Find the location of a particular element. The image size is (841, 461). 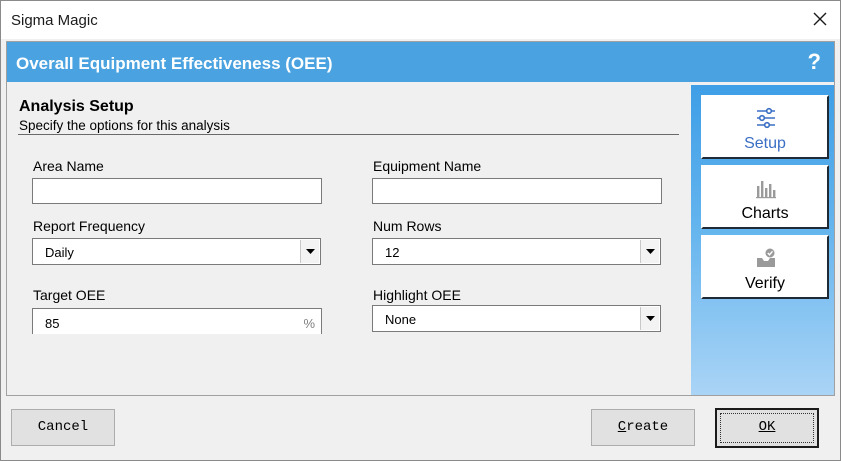

sidebar-item-label: Setup is located at coordinates (765, 143).